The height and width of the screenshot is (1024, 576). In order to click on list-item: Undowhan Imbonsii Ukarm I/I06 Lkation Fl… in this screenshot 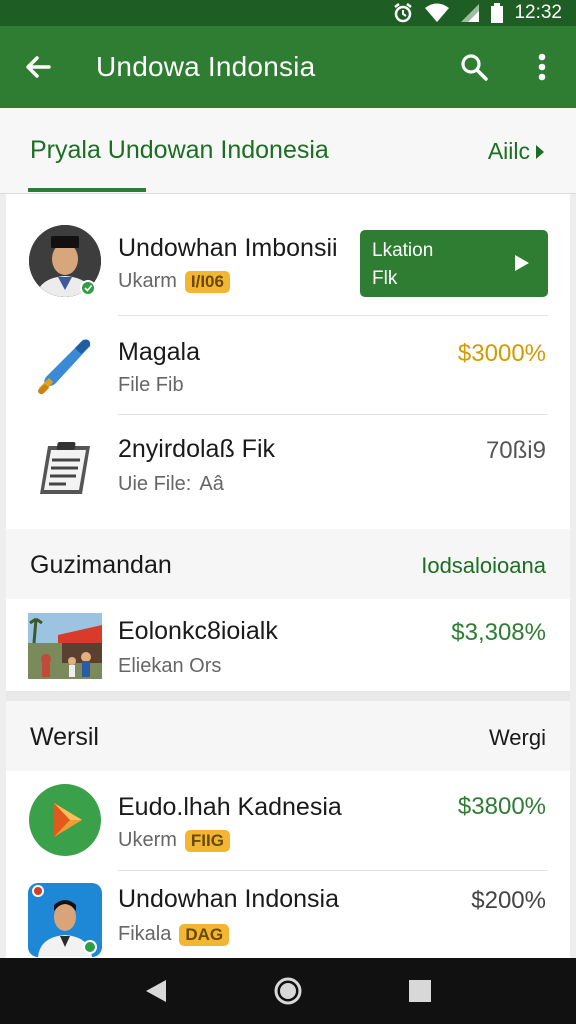, I will do `click(288, 254)`.